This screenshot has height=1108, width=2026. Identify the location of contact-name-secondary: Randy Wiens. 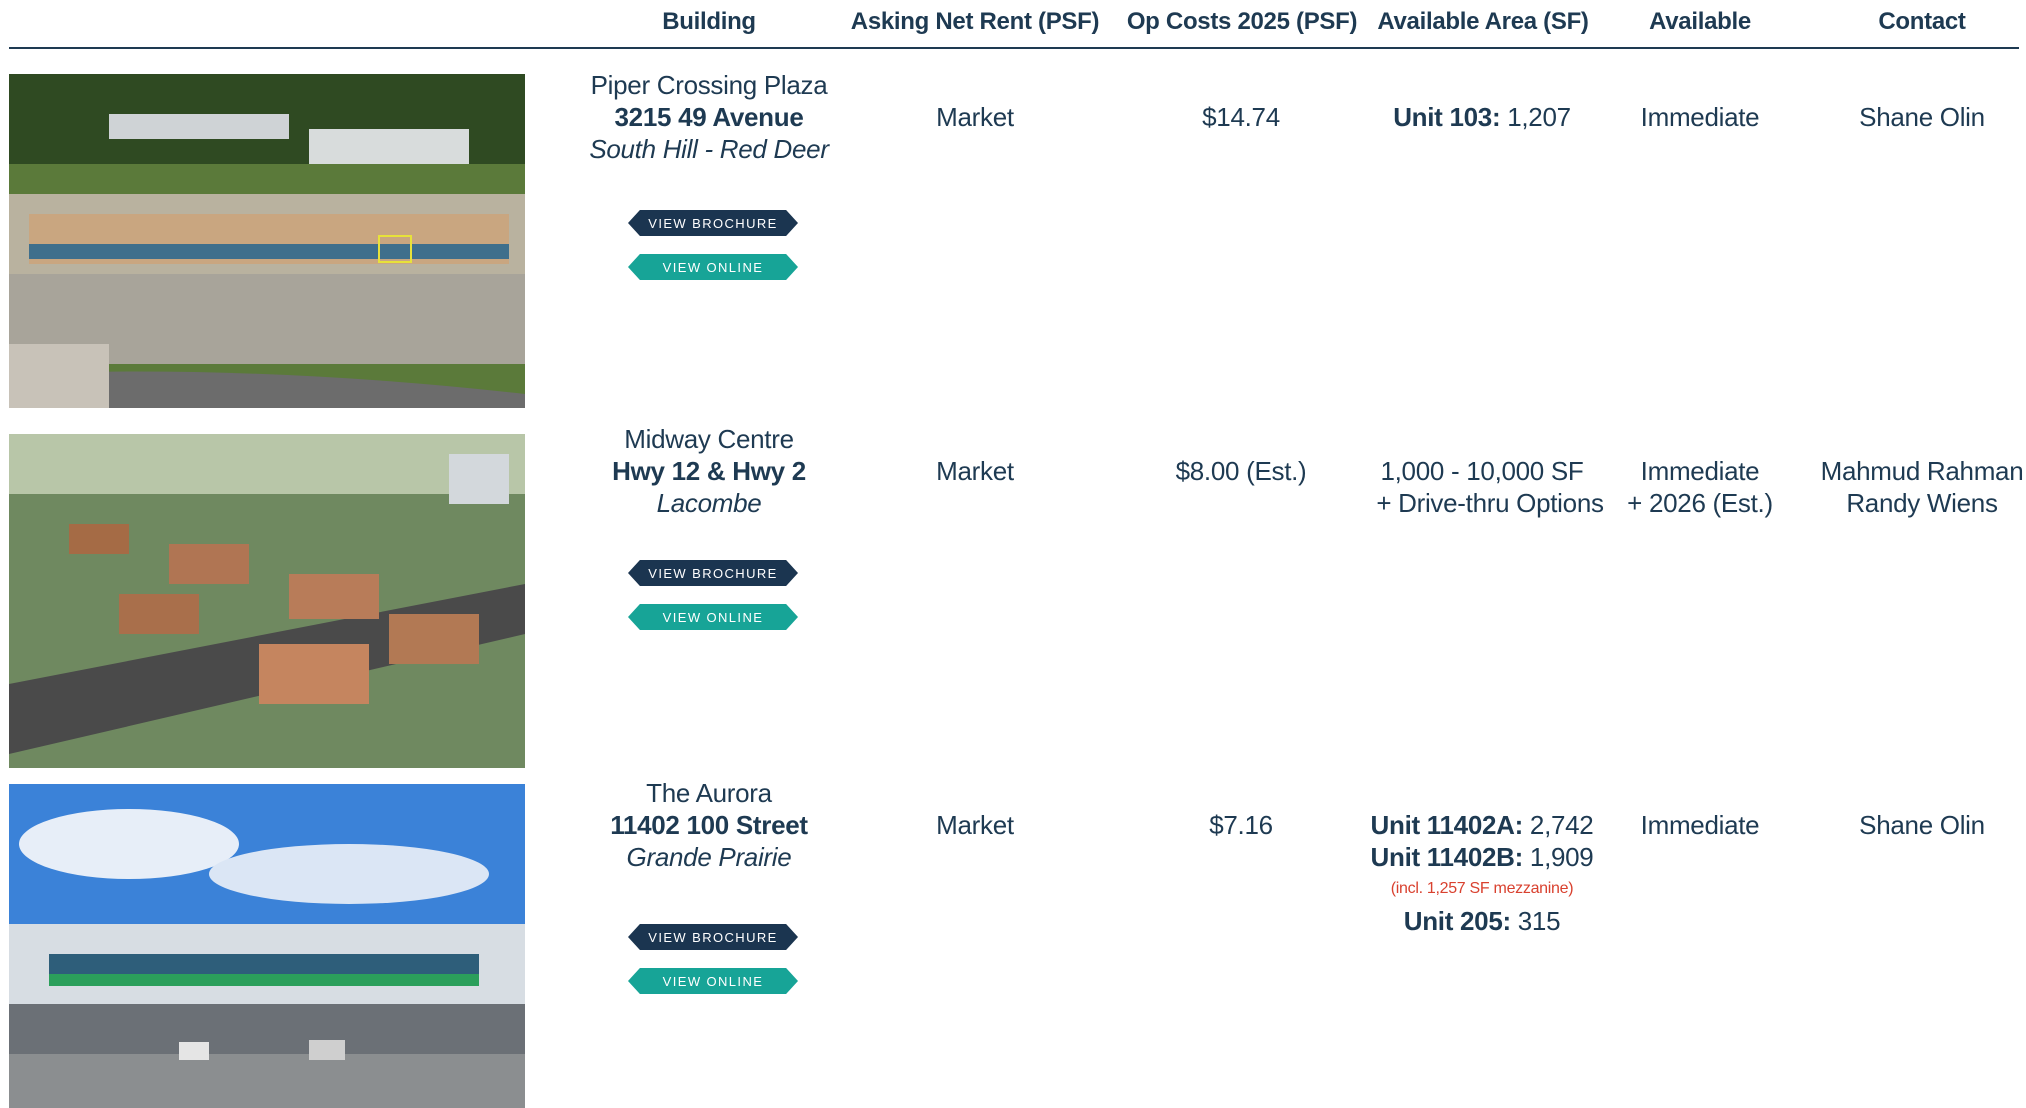
(1922, 503).